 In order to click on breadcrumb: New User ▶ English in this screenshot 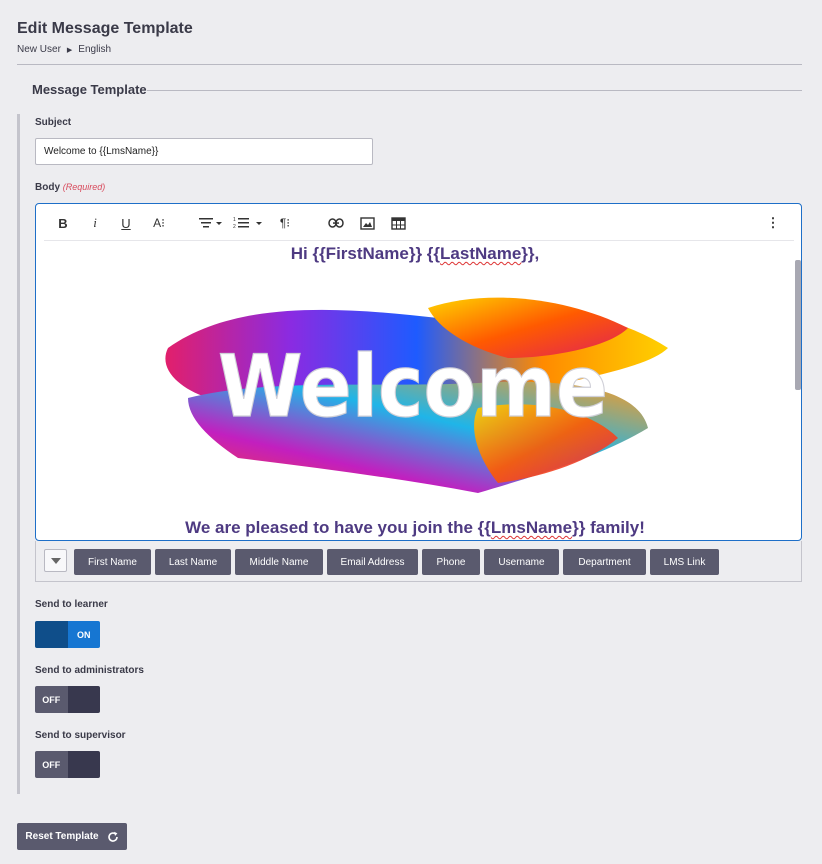, I will do `click(64, 49)`.